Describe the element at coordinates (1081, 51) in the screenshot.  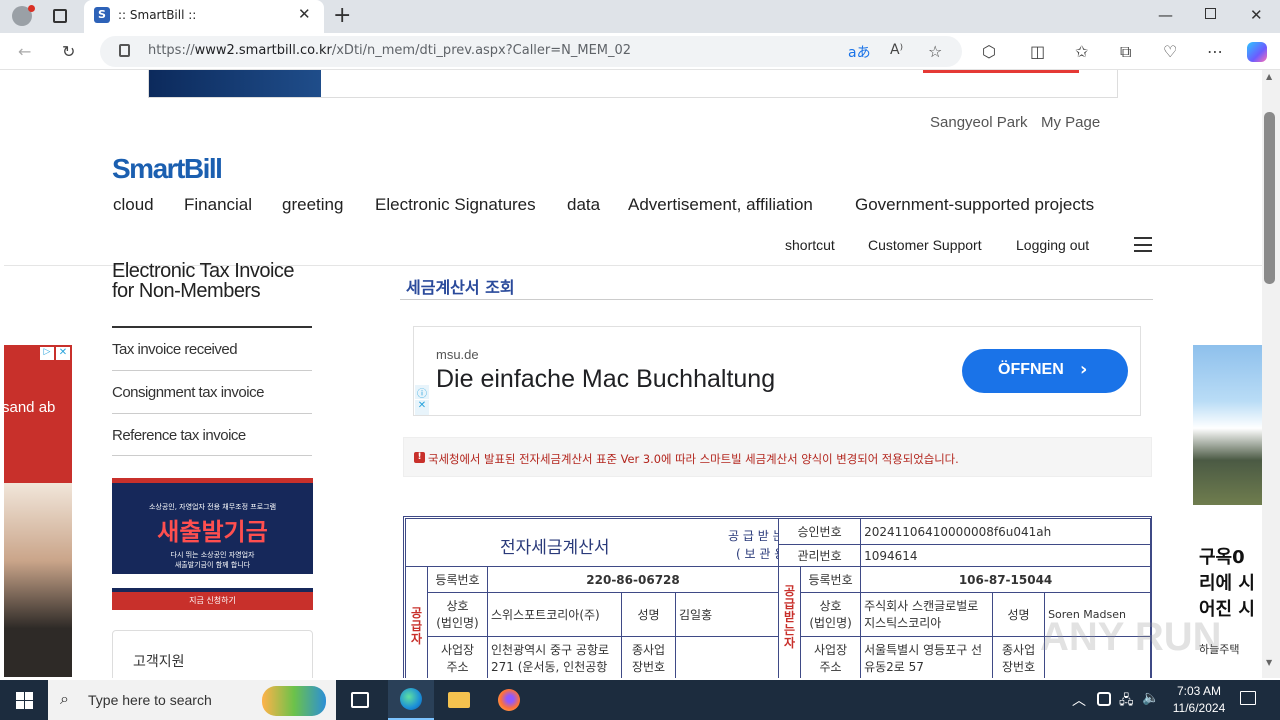
I see `favorites-icon: ✩` at that location.